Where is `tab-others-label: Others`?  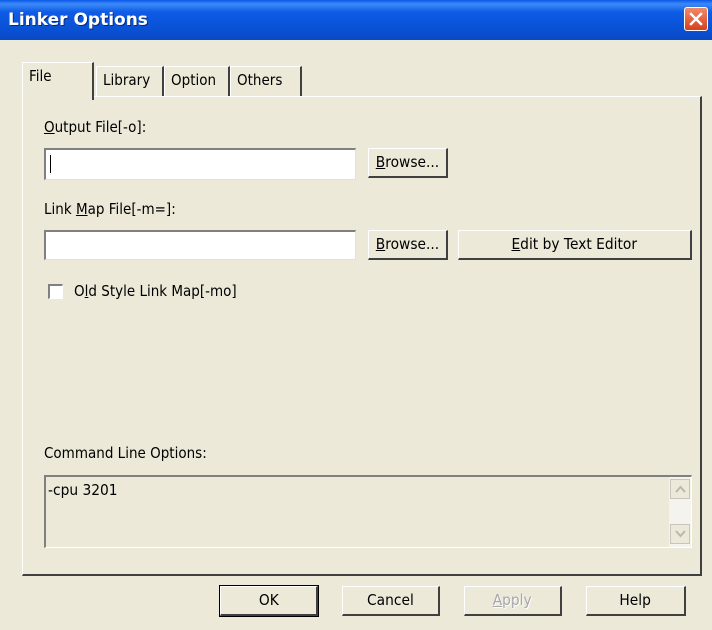
tab-others-label: Others is located at coordinates (260, 80).